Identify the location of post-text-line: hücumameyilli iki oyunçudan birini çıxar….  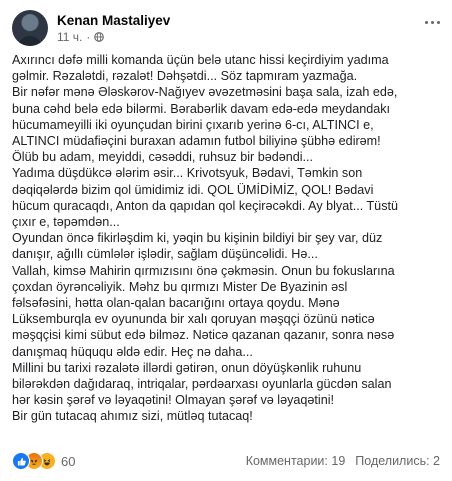
(193, 124).